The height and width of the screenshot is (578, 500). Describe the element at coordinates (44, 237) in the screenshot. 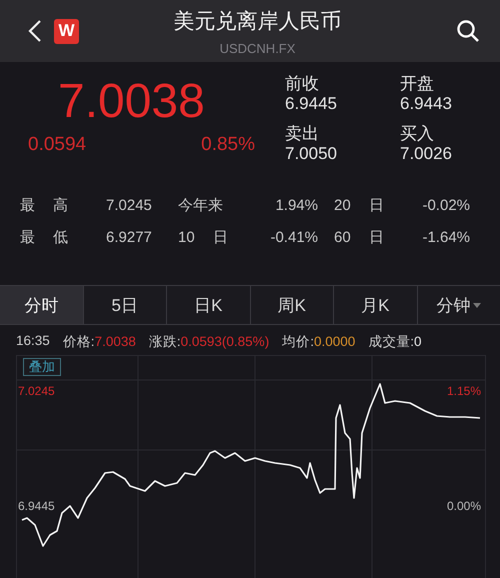

I see `stat-label: 最 低` at that location.